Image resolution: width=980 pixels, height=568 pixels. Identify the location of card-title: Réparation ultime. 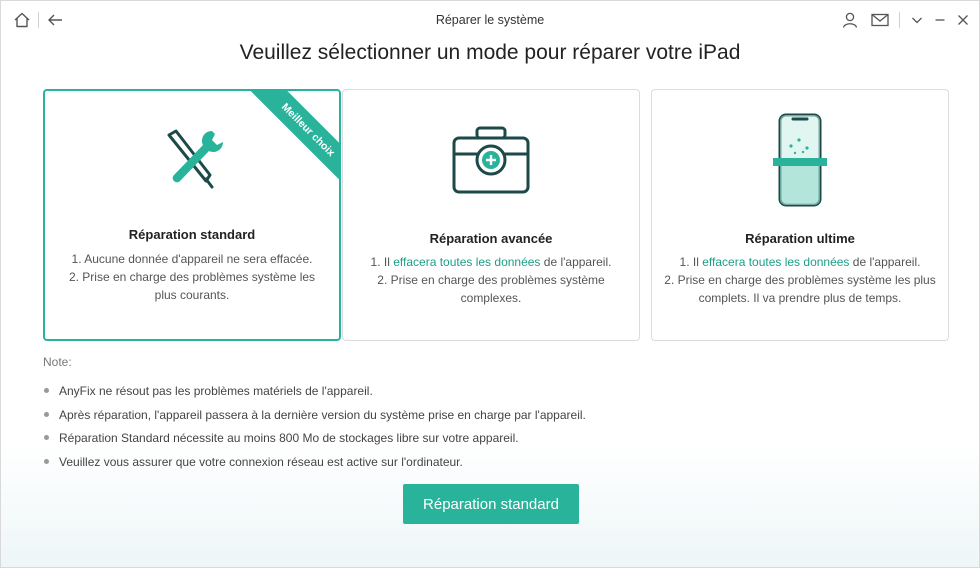
(800, 238).